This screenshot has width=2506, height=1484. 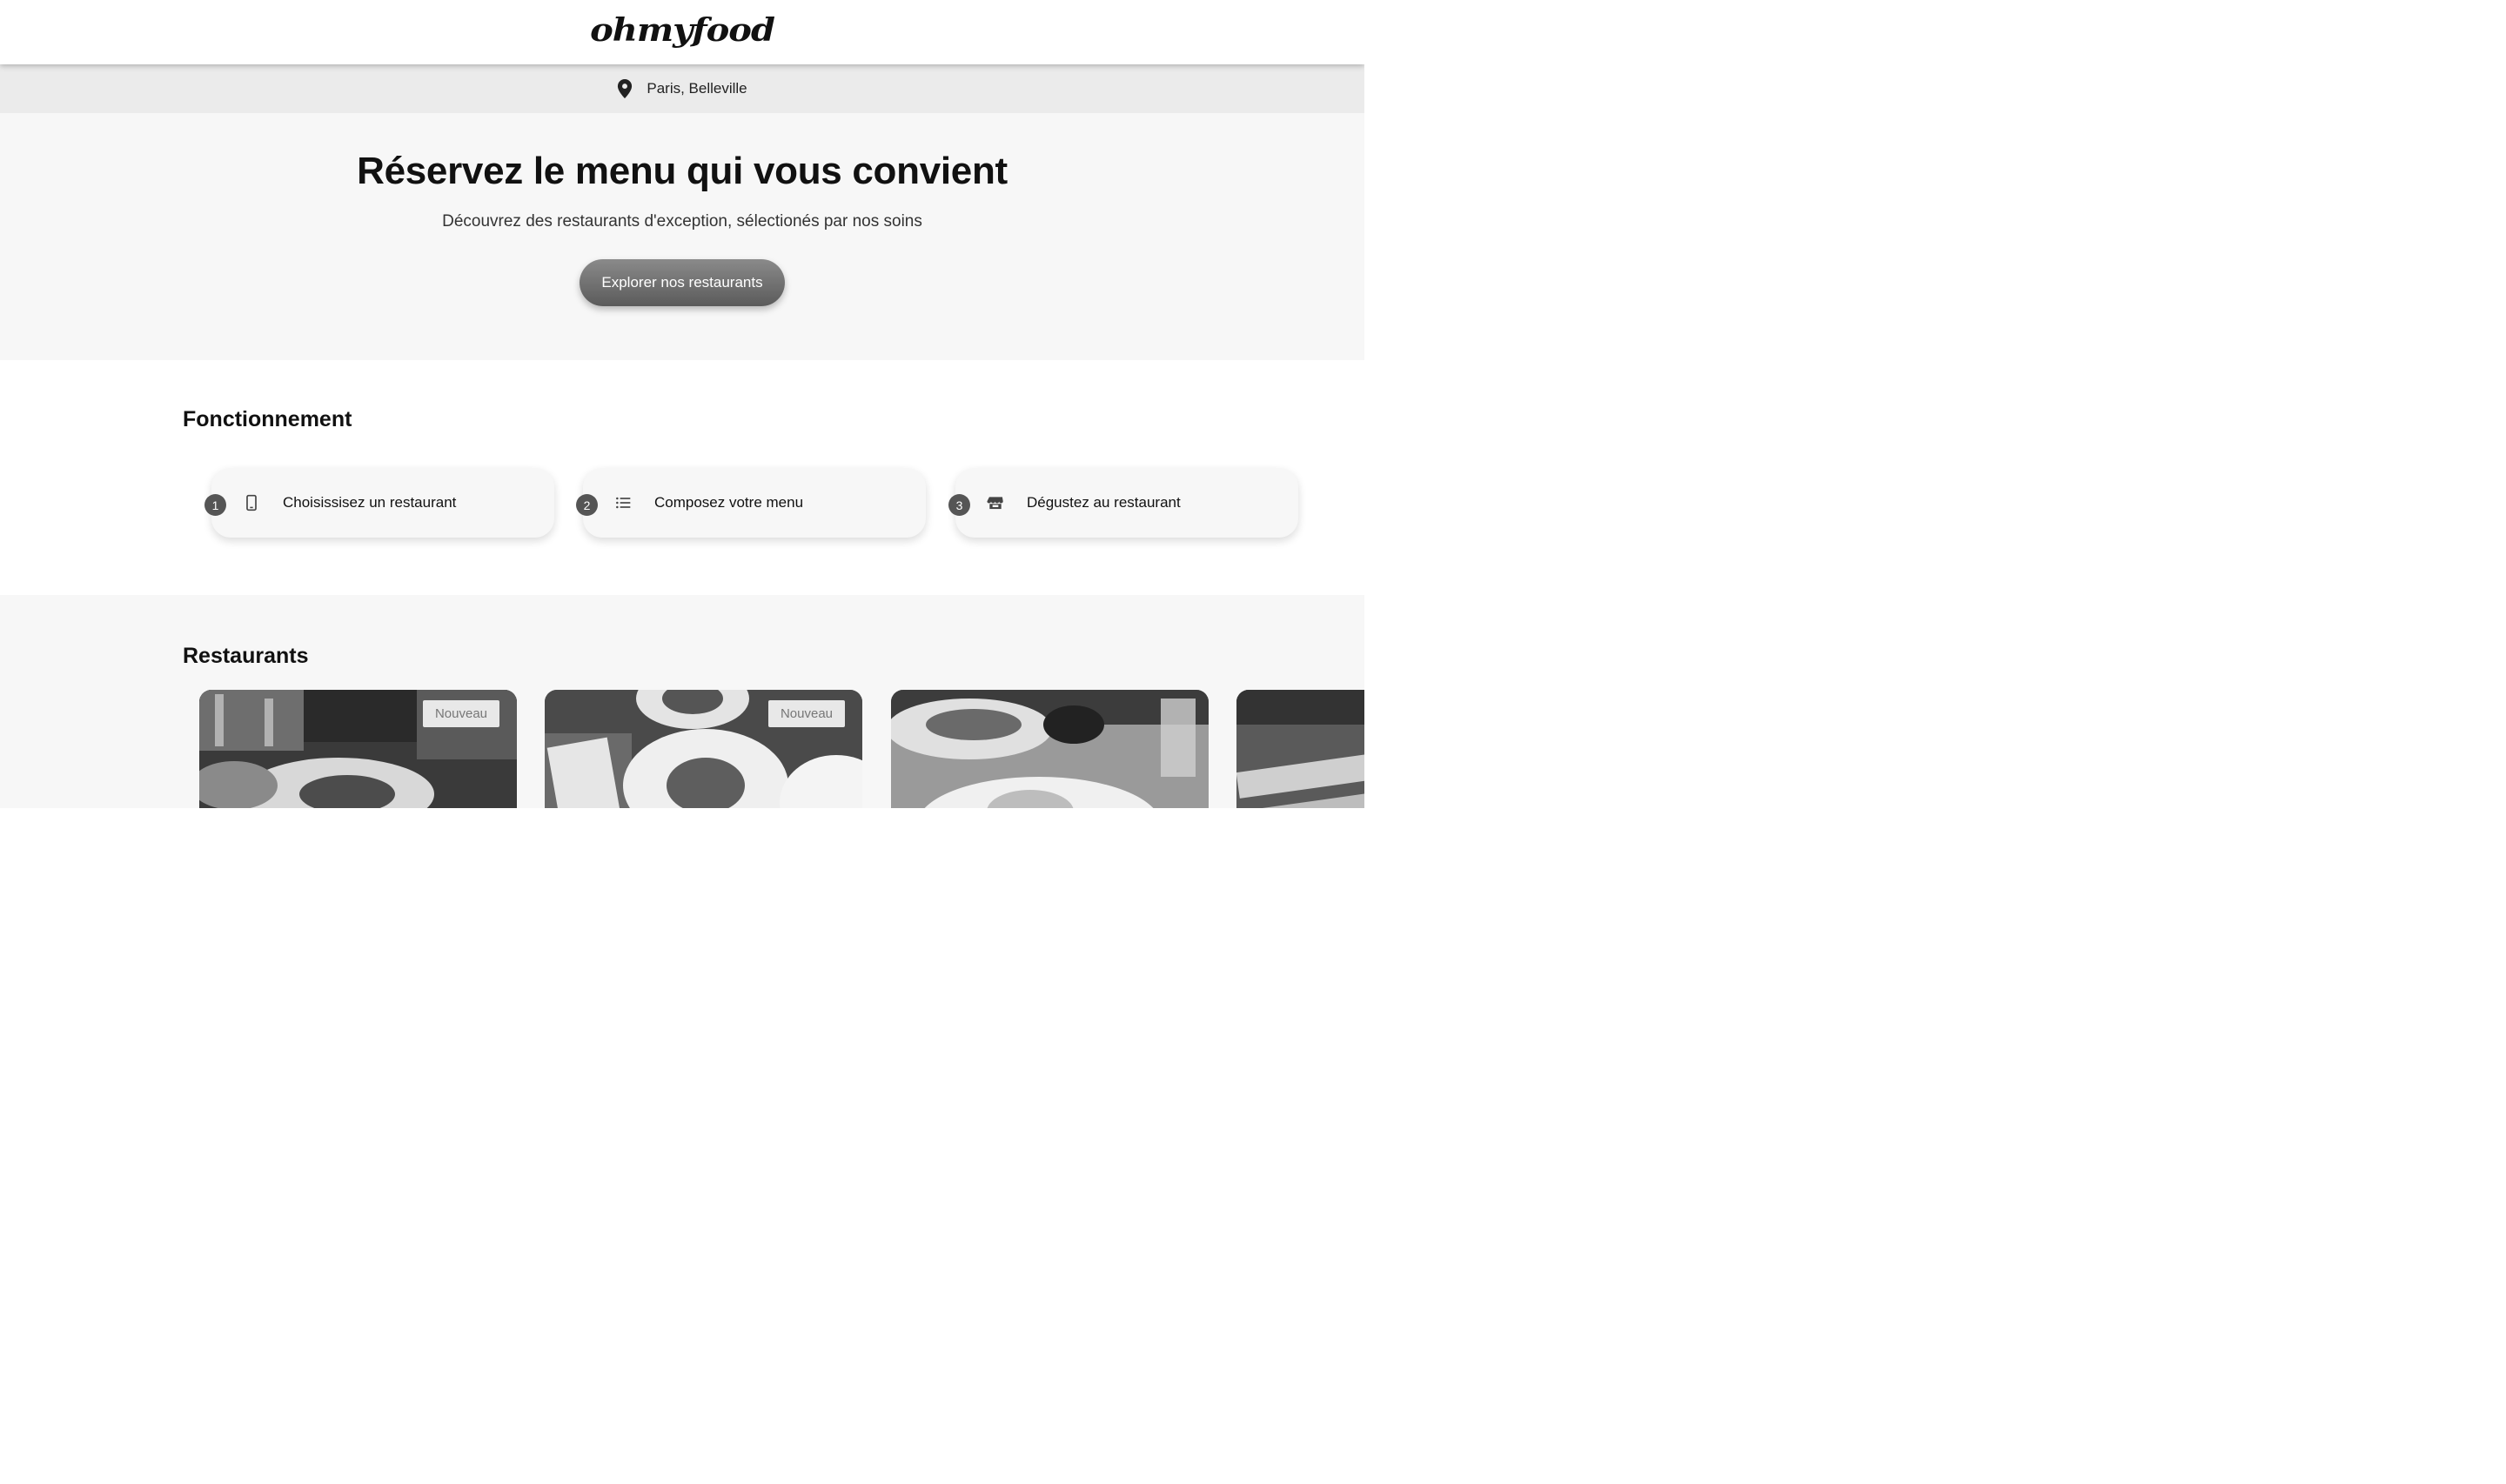 What do you see at coordinates (697, 88) in the screenshot?
I see `location-text: Paris, Belleville` at bounding box center [697, 88].